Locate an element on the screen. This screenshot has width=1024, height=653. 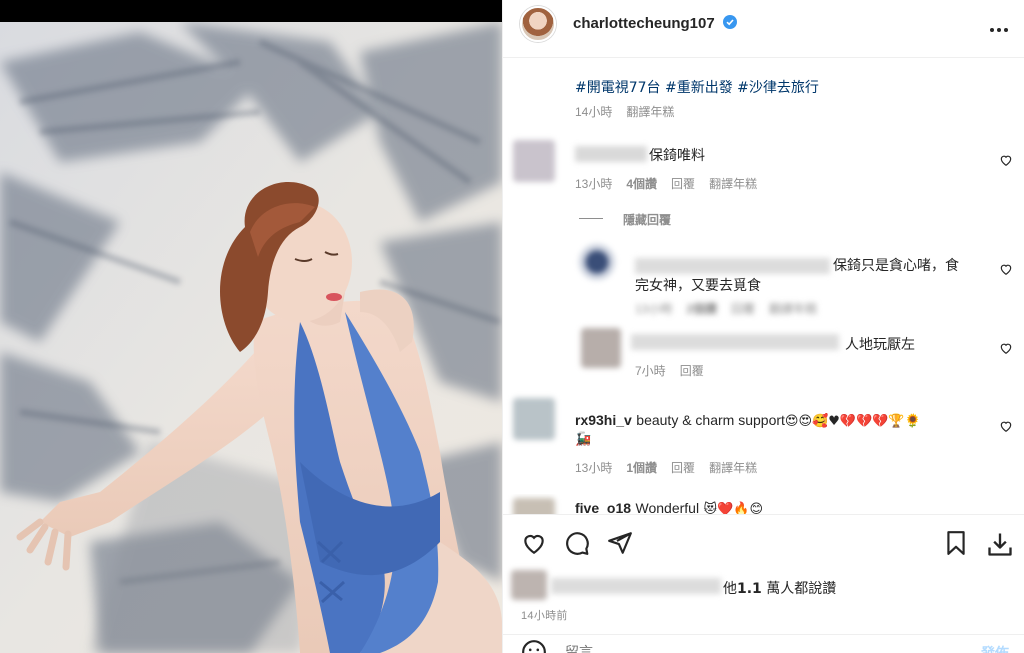
download-icon is located at coordinates (1000, 546).